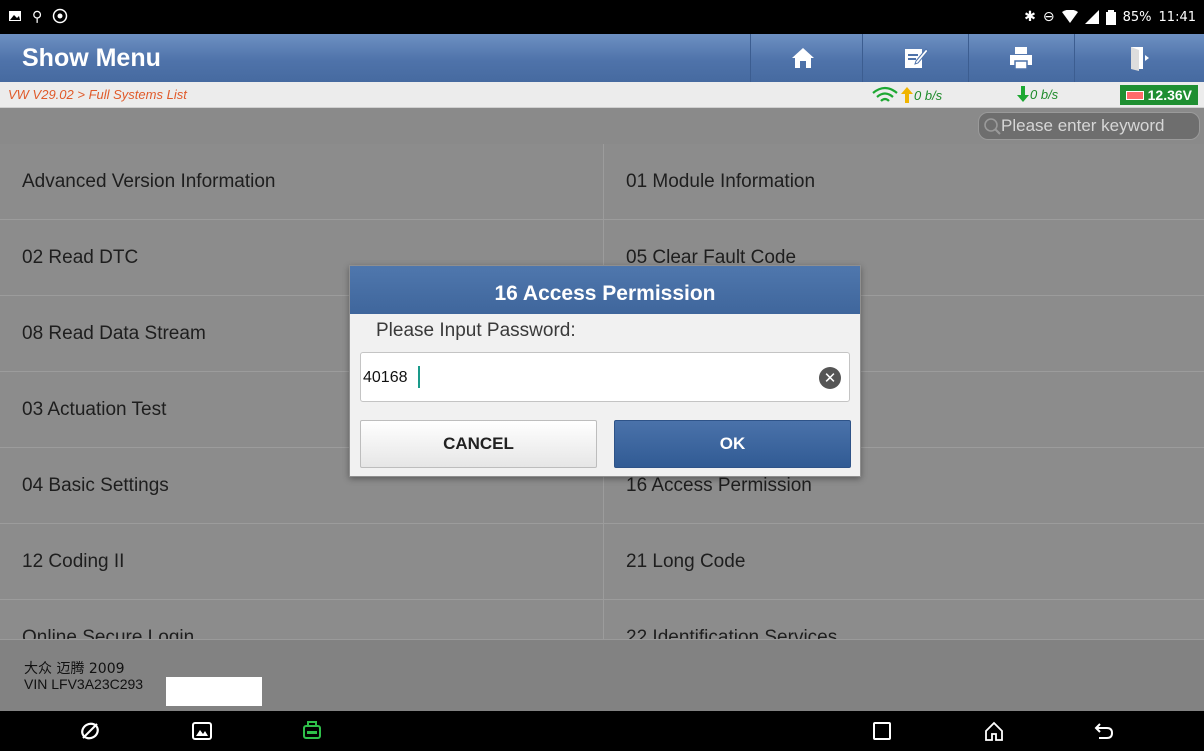 The image size is (1204, 751). I want to click on navigation-bar, so click(602, 731).